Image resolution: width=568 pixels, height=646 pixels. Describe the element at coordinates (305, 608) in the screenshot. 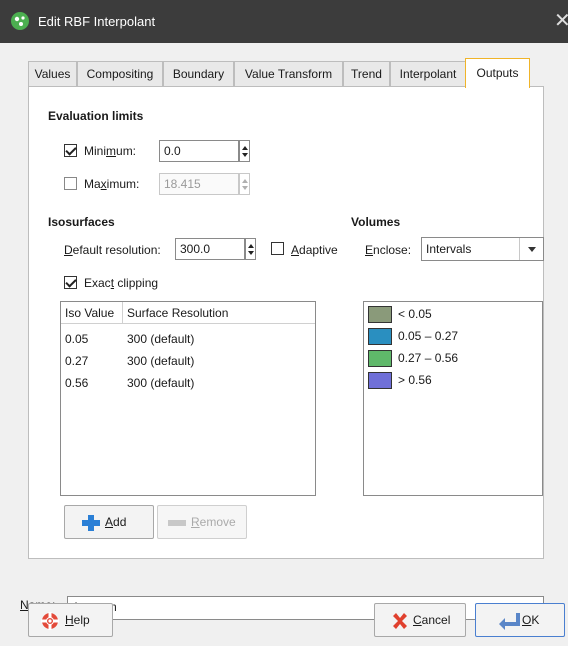

I see `name-field: Au_ppm` at that location.